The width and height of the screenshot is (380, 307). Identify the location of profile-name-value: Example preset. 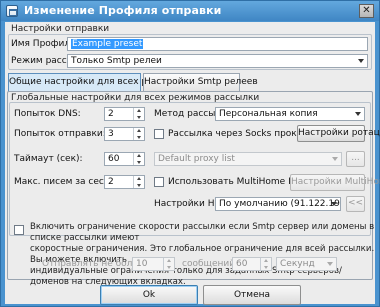
(107, 44).